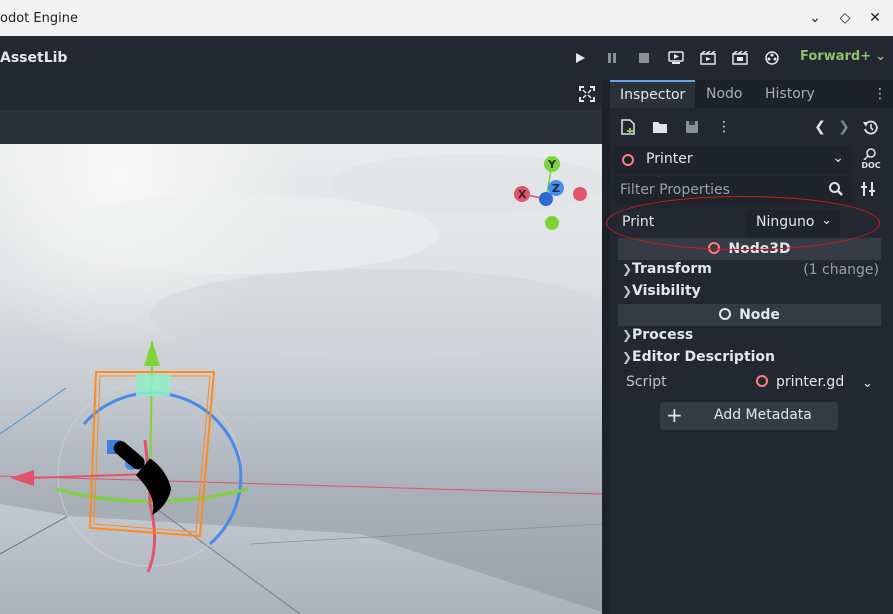 The height and width of the screenshot is (614, 893). What do you see at coordinates (606, 347) in the screenshot?
I see `panel-splitter` at bounding box center [606, 347].